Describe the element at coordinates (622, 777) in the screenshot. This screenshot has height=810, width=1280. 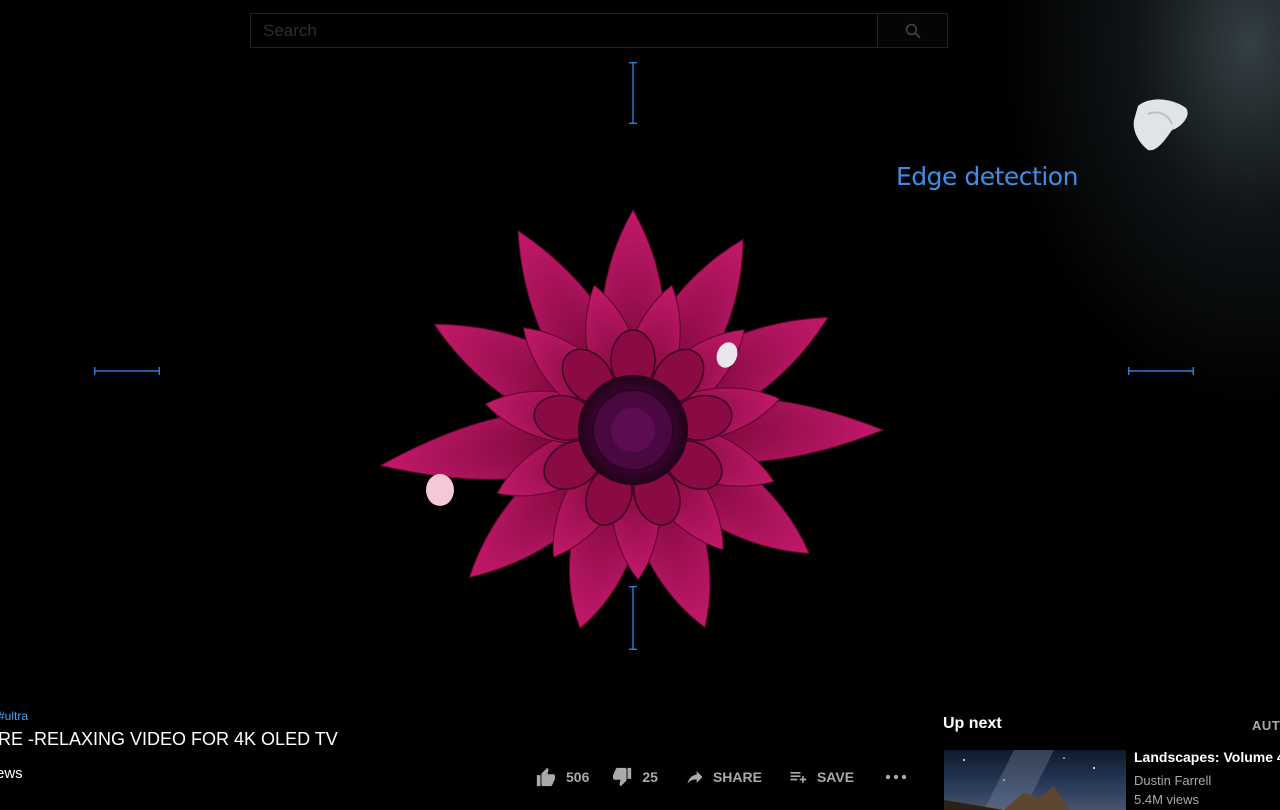
I see `thumbs-down-icon` at that location.